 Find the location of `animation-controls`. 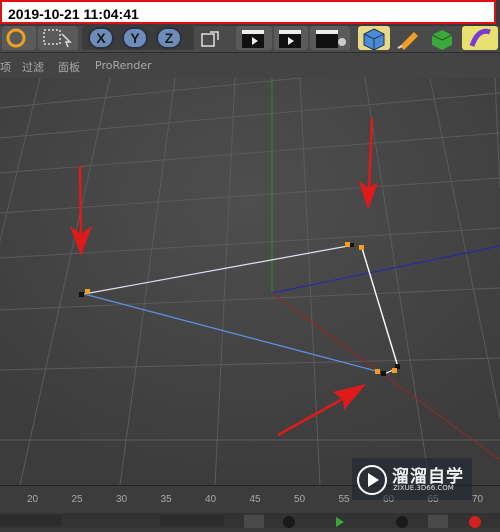

animation-controls is located at coordinates (250, 520).